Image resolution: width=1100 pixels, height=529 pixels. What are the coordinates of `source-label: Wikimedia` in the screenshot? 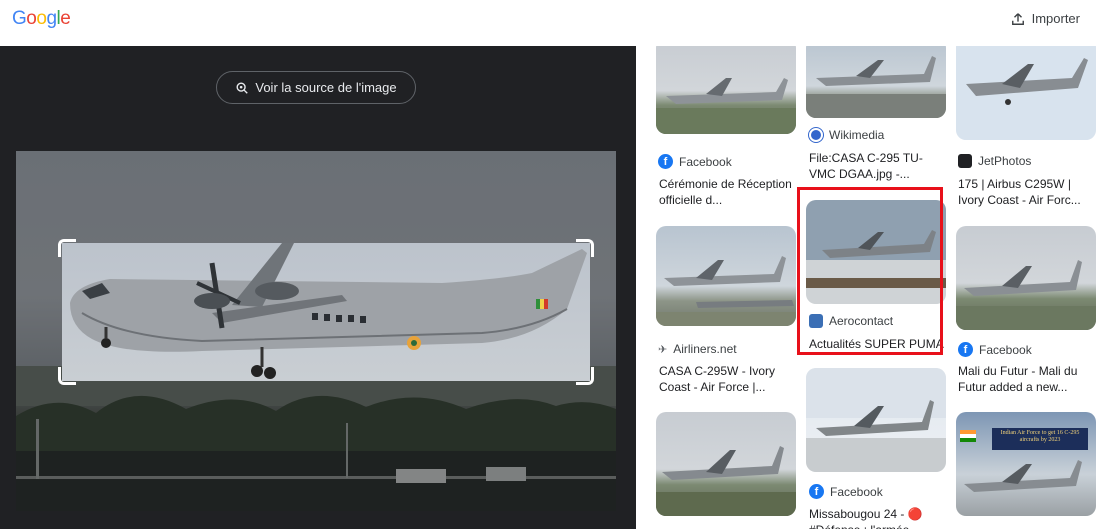 It's located at (857, 135).